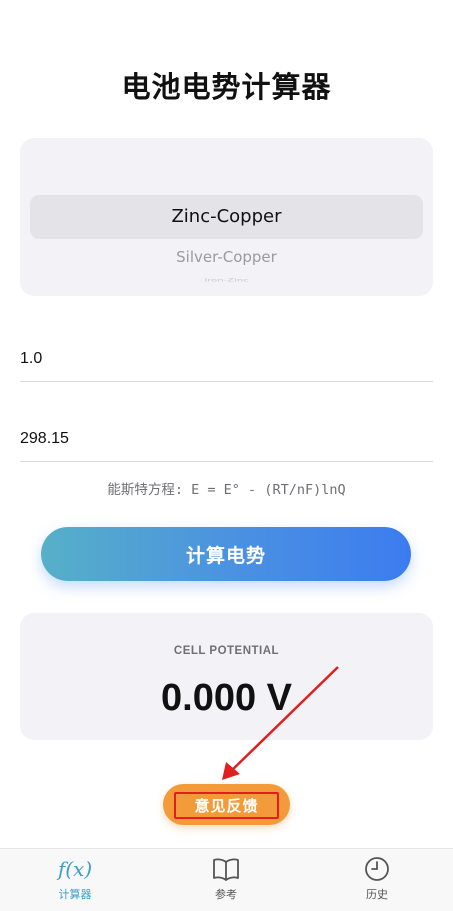  I want to click on concentration-input, so click(220, 359).